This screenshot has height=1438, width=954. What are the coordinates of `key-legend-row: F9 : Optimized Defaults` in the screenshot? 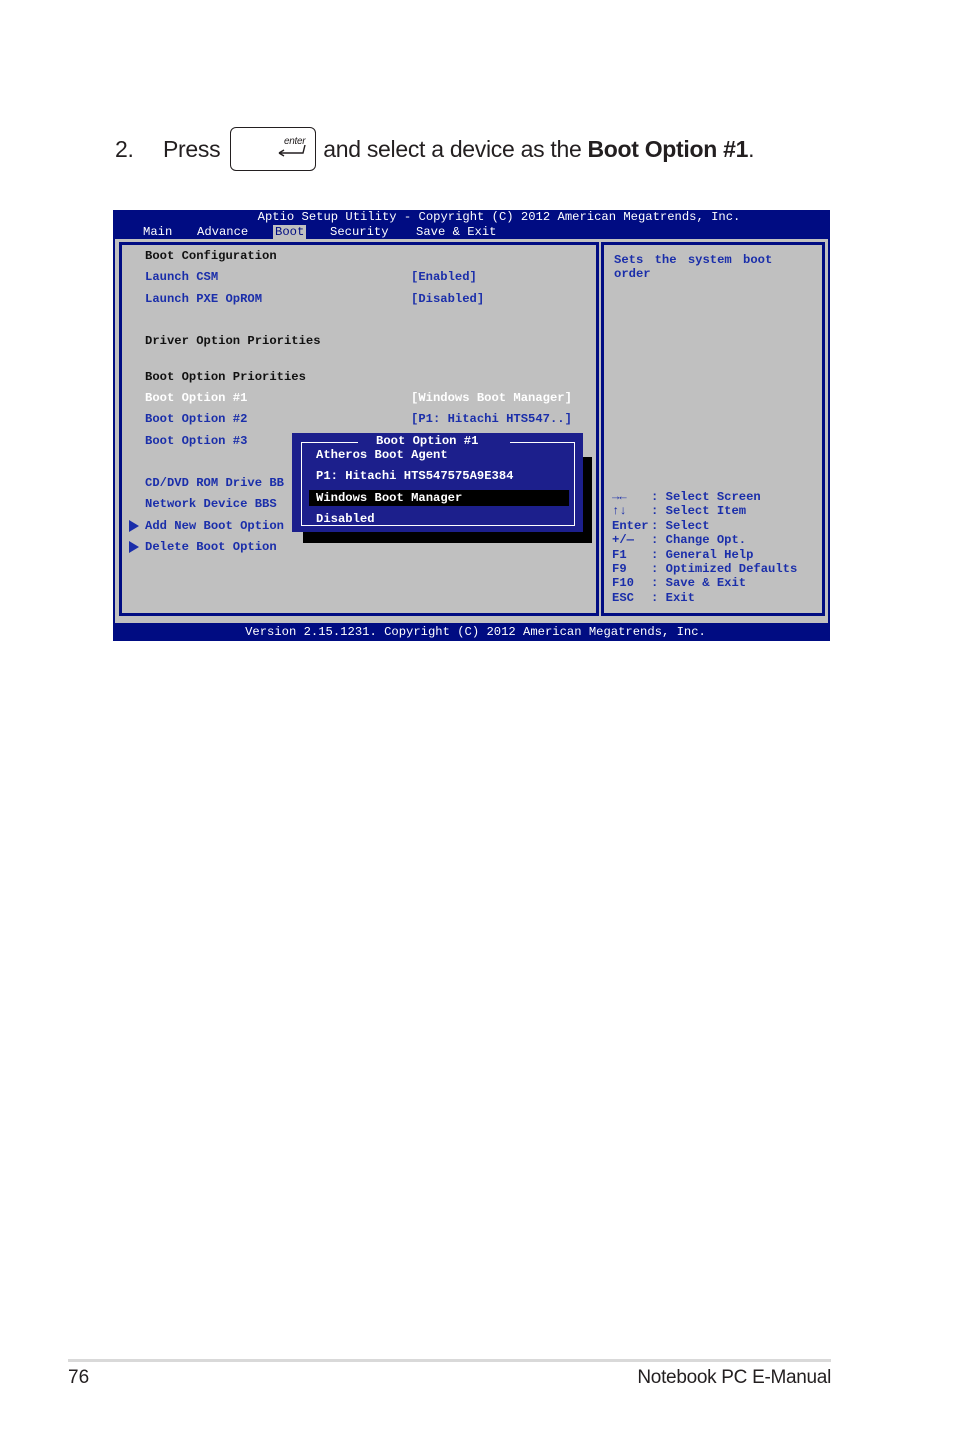 It's located at (704, 569).